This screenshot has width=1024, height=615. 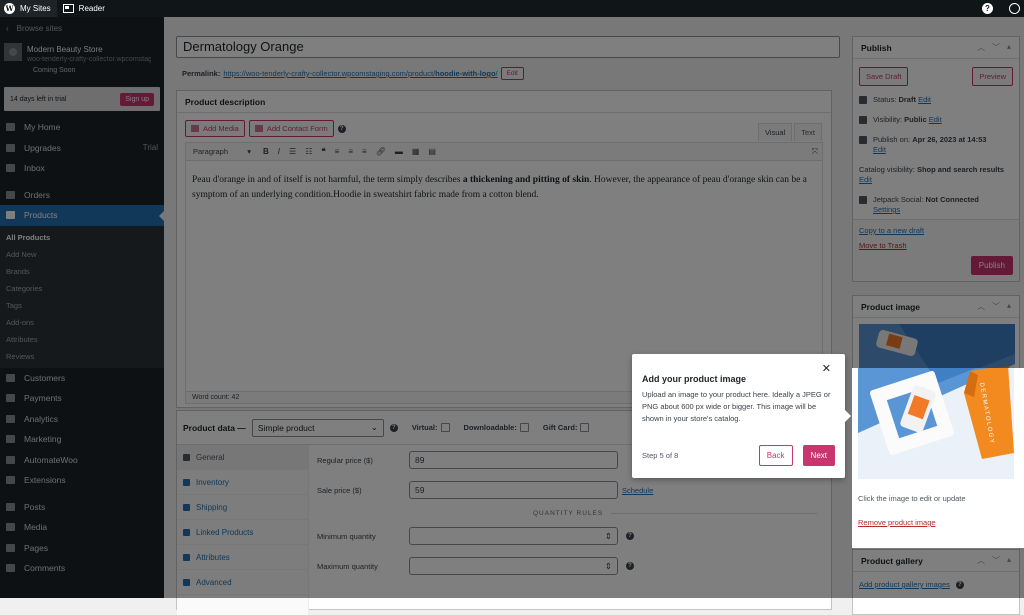 What do you see at coordinates (808, 132) in the screenshot?
I see `tab-text: Text` at bounding box center [808, 132].